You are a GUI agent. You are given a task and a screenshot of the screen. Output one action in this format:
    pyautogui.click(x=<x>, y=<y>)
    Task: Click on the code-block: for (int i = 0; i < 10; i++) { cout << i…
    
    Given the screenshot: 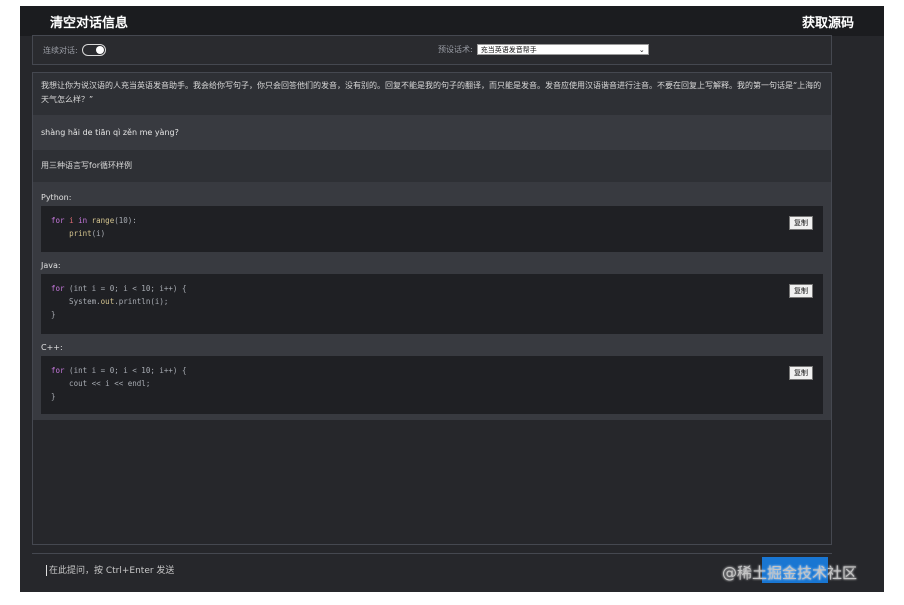 What is the action you would take?
    pyautogui.click(x=432, y=385)
    